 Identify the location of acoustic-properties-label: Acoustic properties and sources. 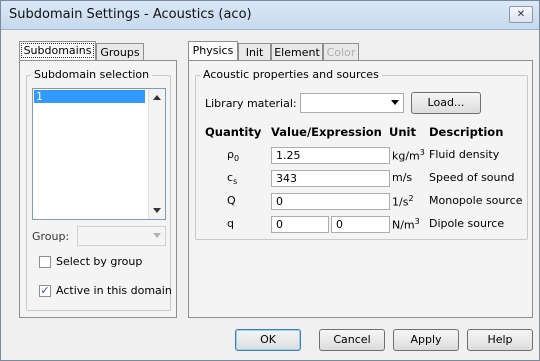
(291, 74).